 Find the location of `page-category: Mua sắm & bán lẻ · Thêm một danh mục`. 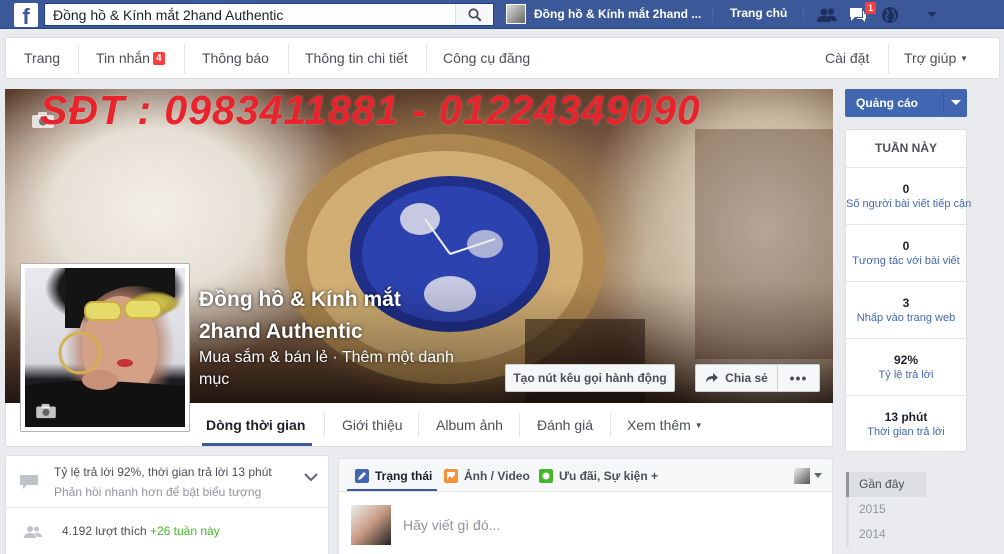

page-category: Mua sắm & bán lẻ · Thêm một danh mục is located at coordinates (349, 369).